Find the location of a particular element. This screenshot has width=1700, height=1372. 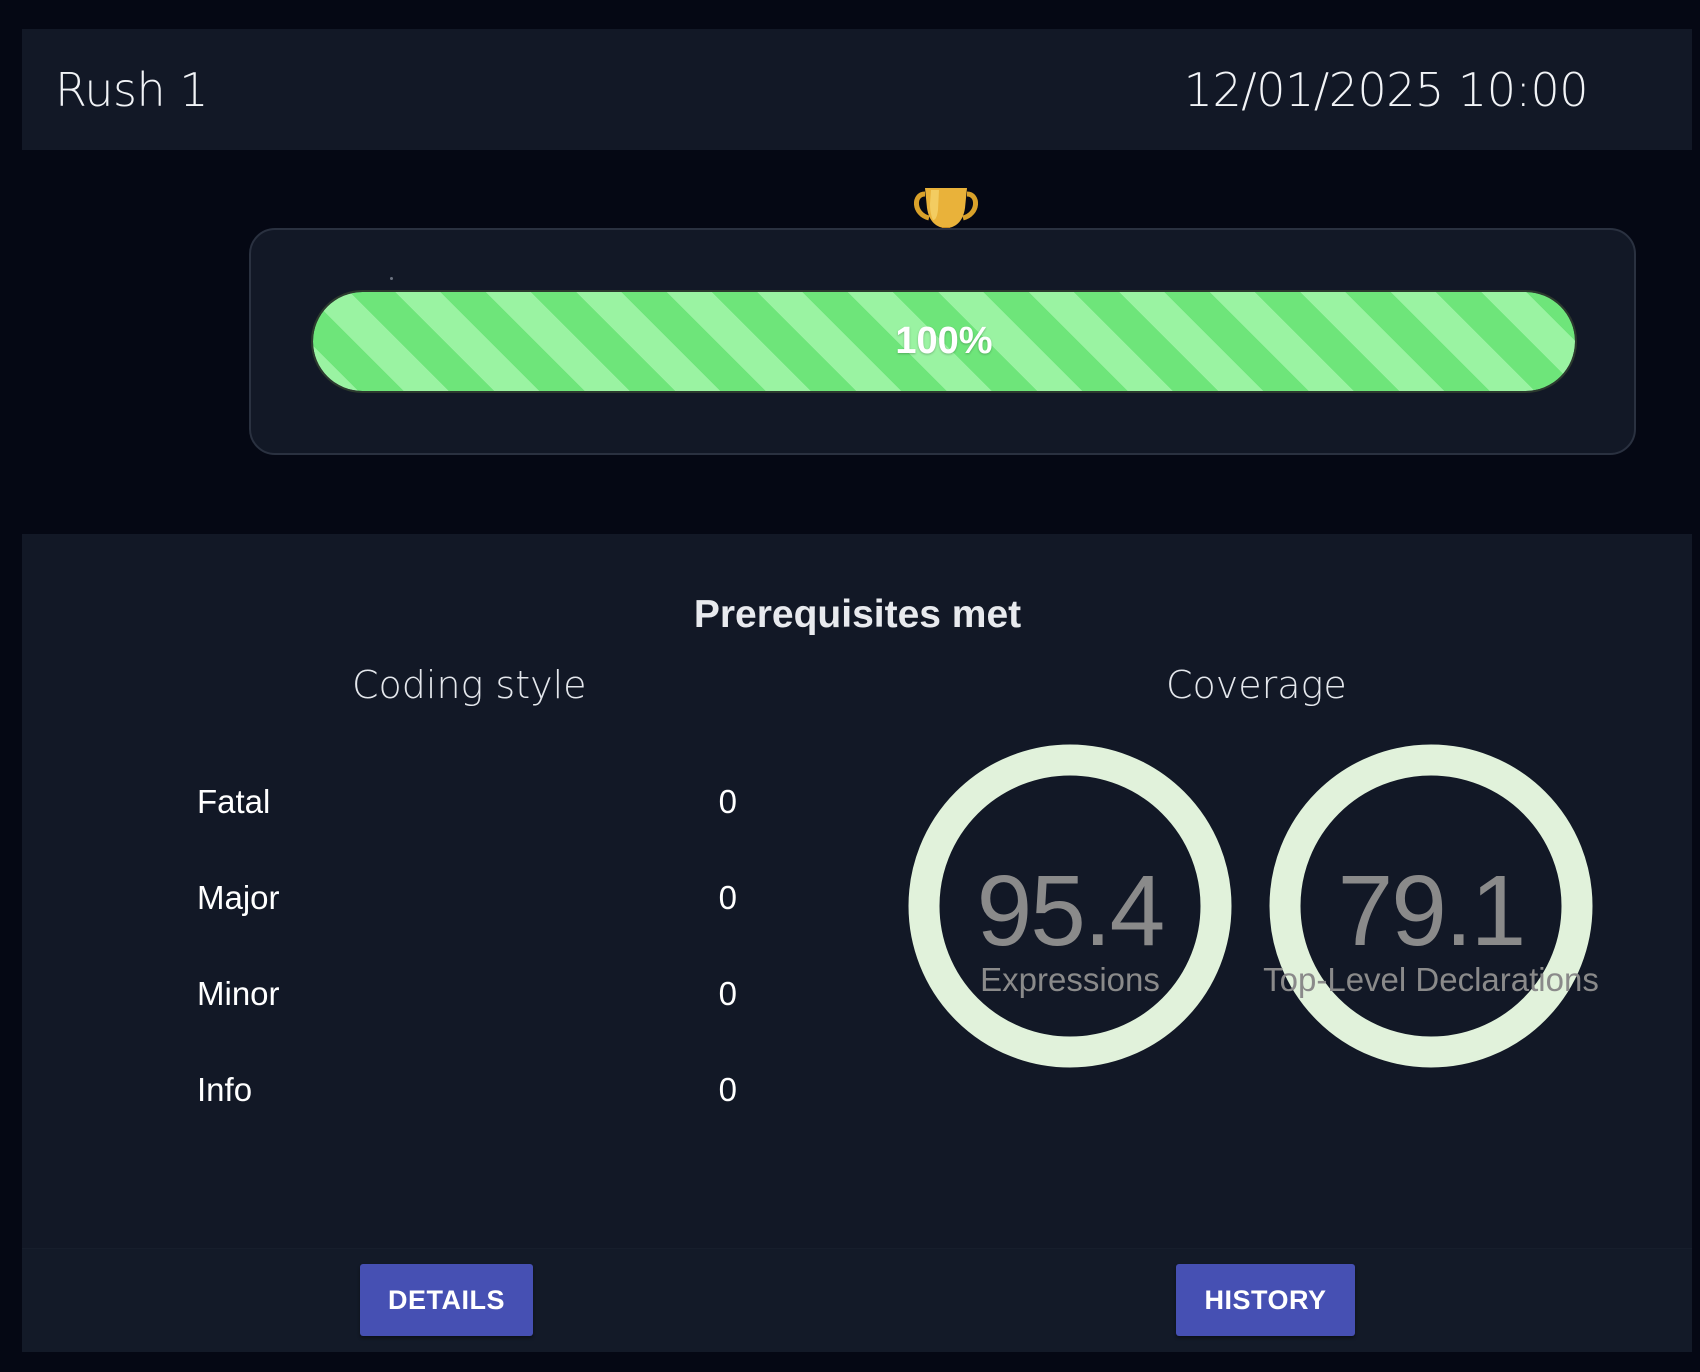

progress-bar: 100% is located at coordinates (944, 341).